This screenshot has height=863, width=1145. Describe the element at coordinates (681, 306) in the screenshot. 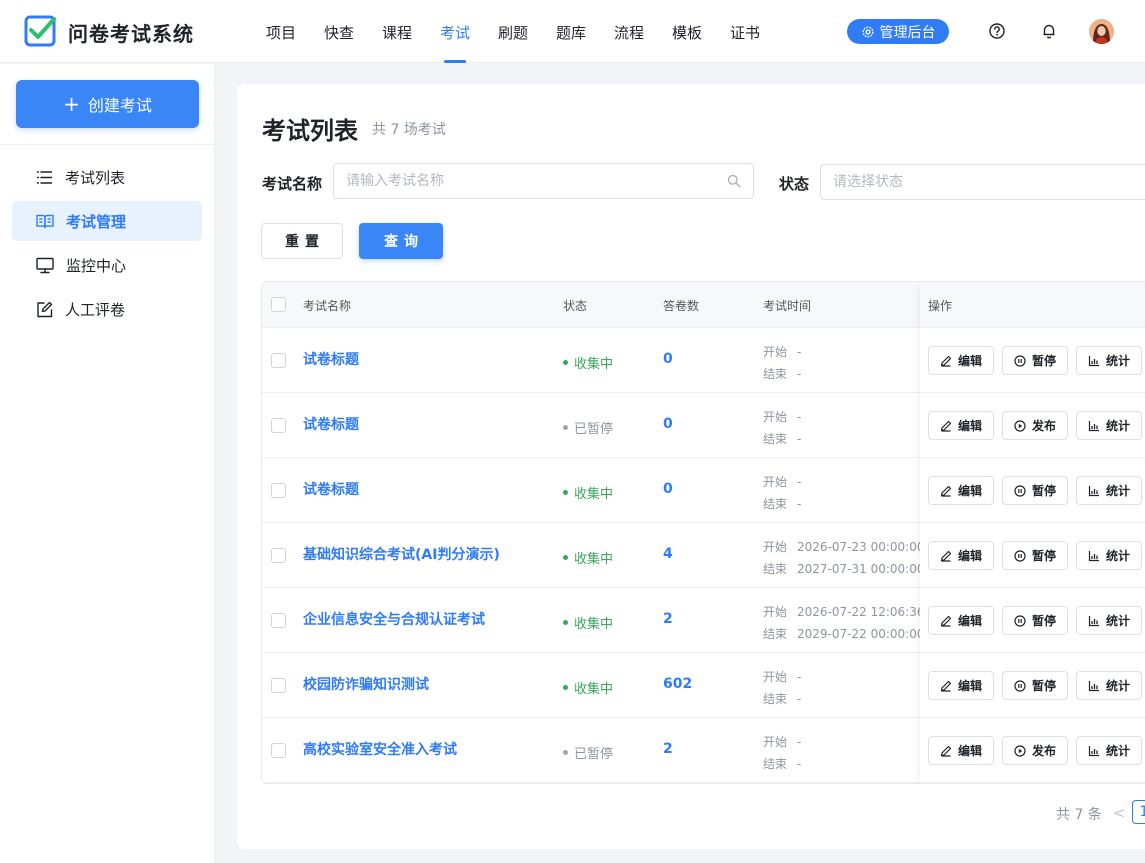

I see `header-answer-count: 答卷数` at that location.